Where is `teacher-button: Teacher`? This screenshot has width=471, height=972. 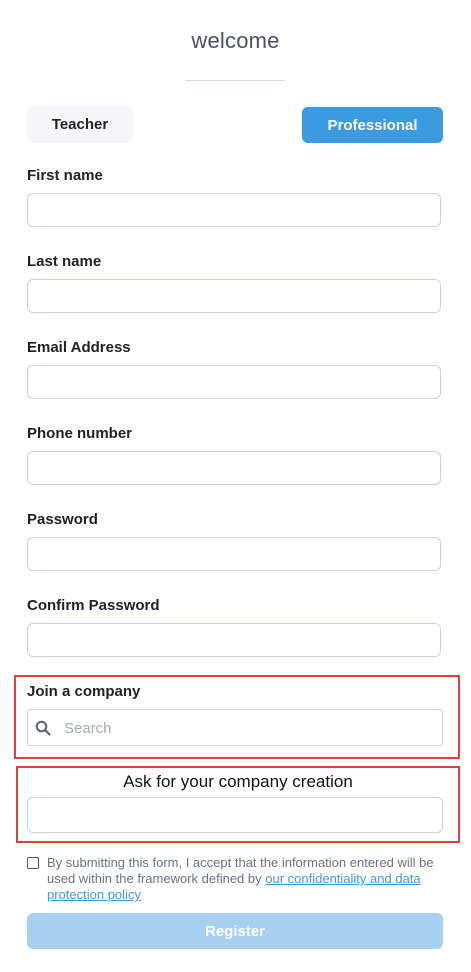 teacher-button: Teacher is located at coordinates (80, 124).